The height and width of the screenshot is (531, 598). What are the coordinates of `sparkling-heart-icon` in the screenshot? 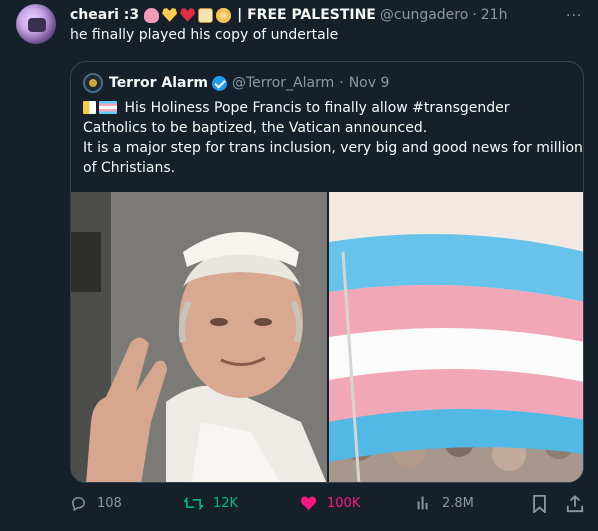 It's located at (188, 15).